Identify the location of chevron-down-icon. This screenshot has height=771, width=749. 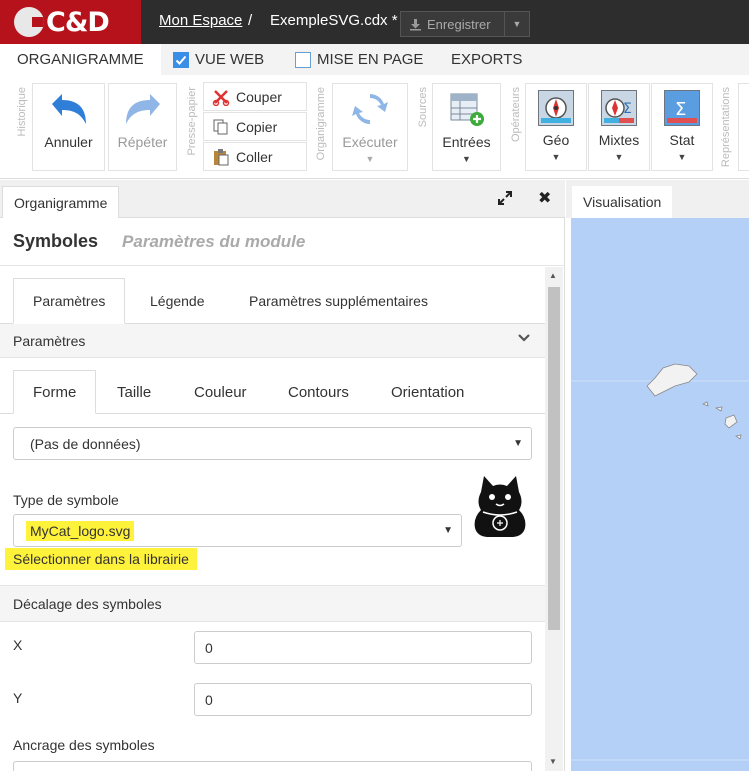
(524, 338).